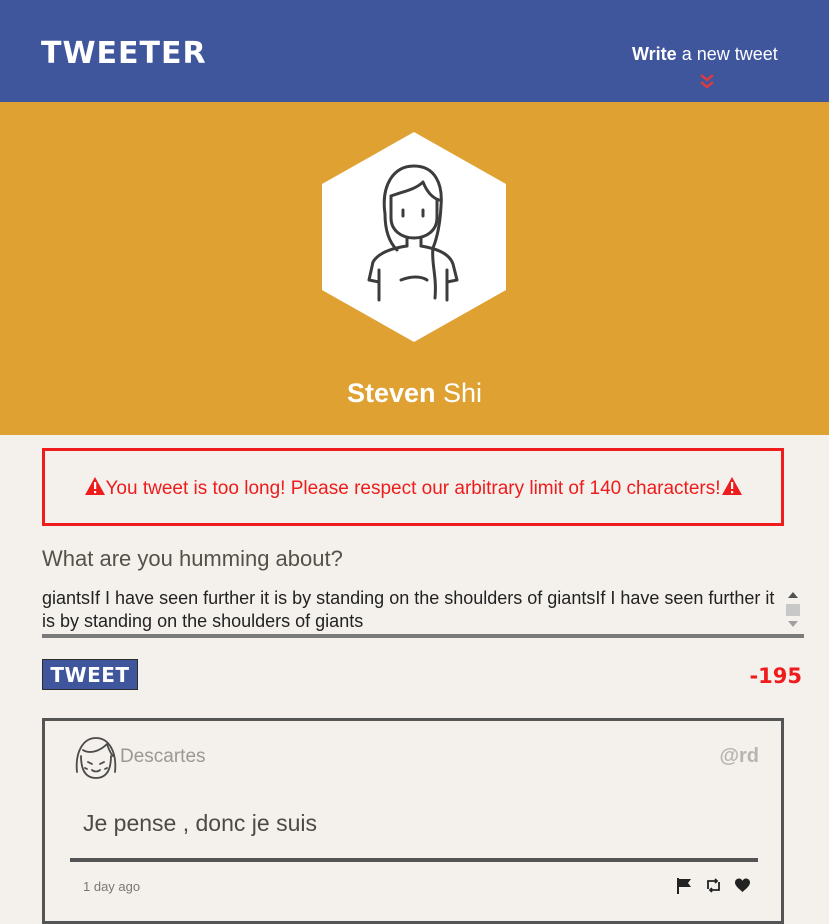  Describe the element at coordinates (414, 237) in the screenshot. I see `profile-avatar` at that location.